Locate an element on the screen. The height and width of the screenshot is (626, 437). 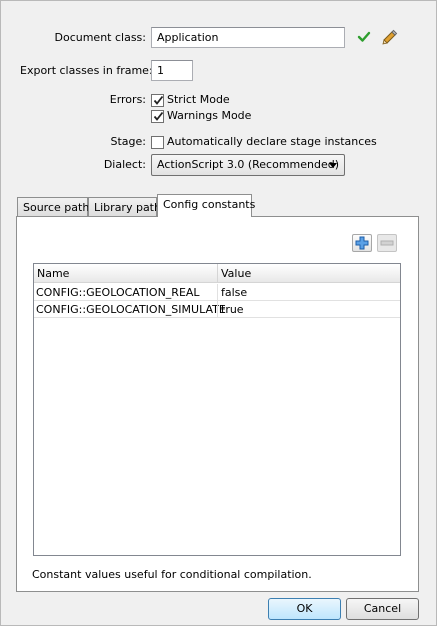
strict-mode-label: Strict Mode is located at coordinates (198, 99).